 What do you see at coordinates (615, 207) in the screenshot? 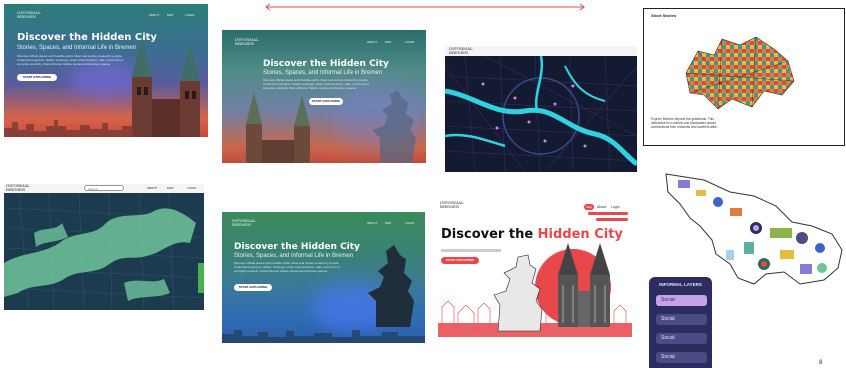
I see `nav-login: Login` at bounding box center [615, 207].